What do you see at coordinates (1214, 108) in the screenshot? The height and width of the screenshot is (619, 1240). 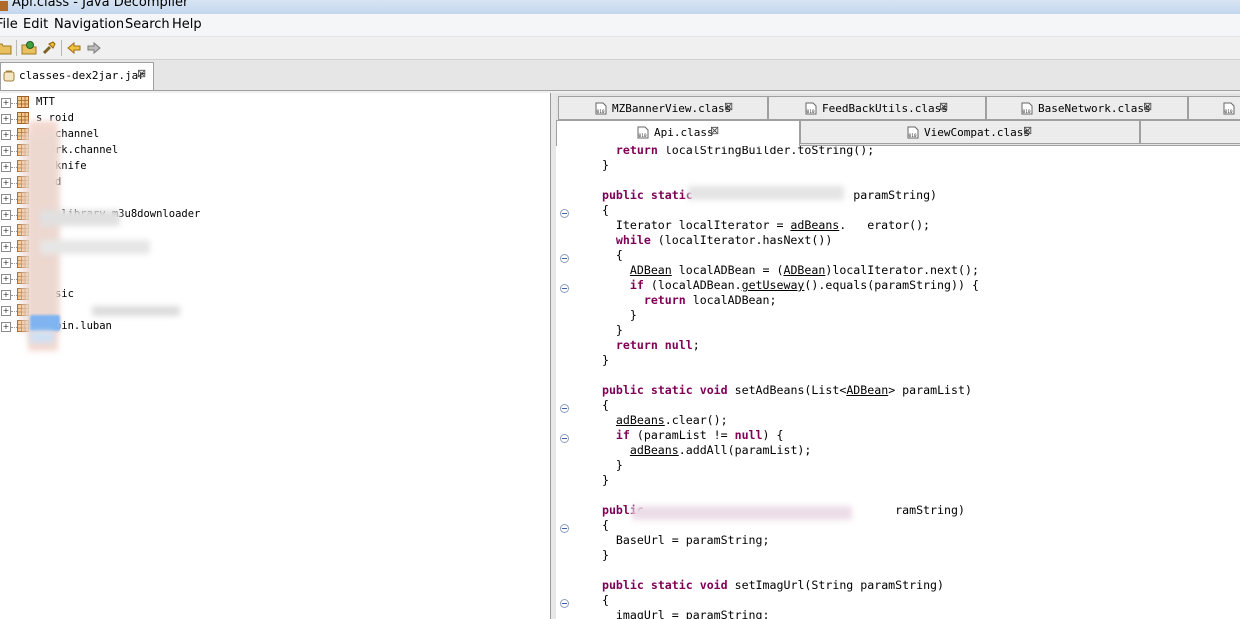 I see `tab-overflow: 010` at bounding box center [1214, 108].